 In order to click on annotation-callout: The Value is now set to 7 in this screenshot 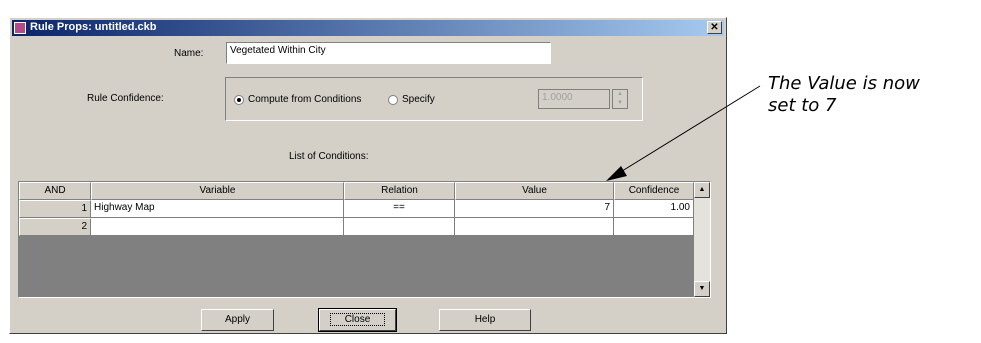, I will do `click(844, 95)`.